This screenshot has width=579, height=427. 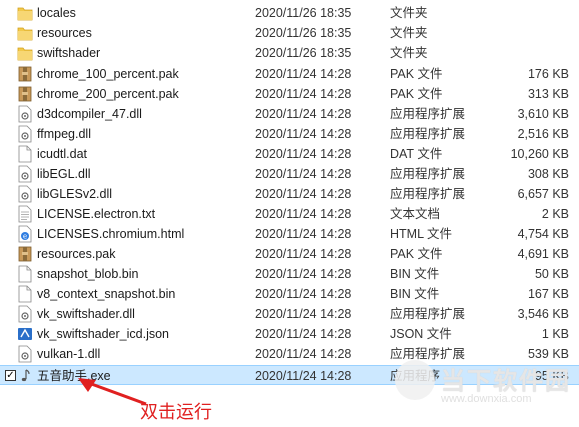 I want to click on file-size: 4,691 KB, so click(x=543, y=254).